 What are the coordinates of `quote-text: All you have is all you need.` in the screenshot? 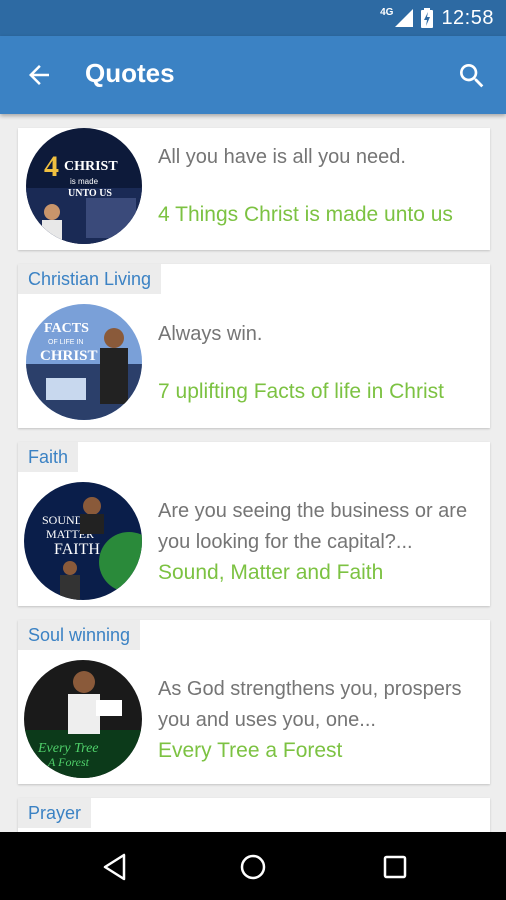 It's located at (282, 157).